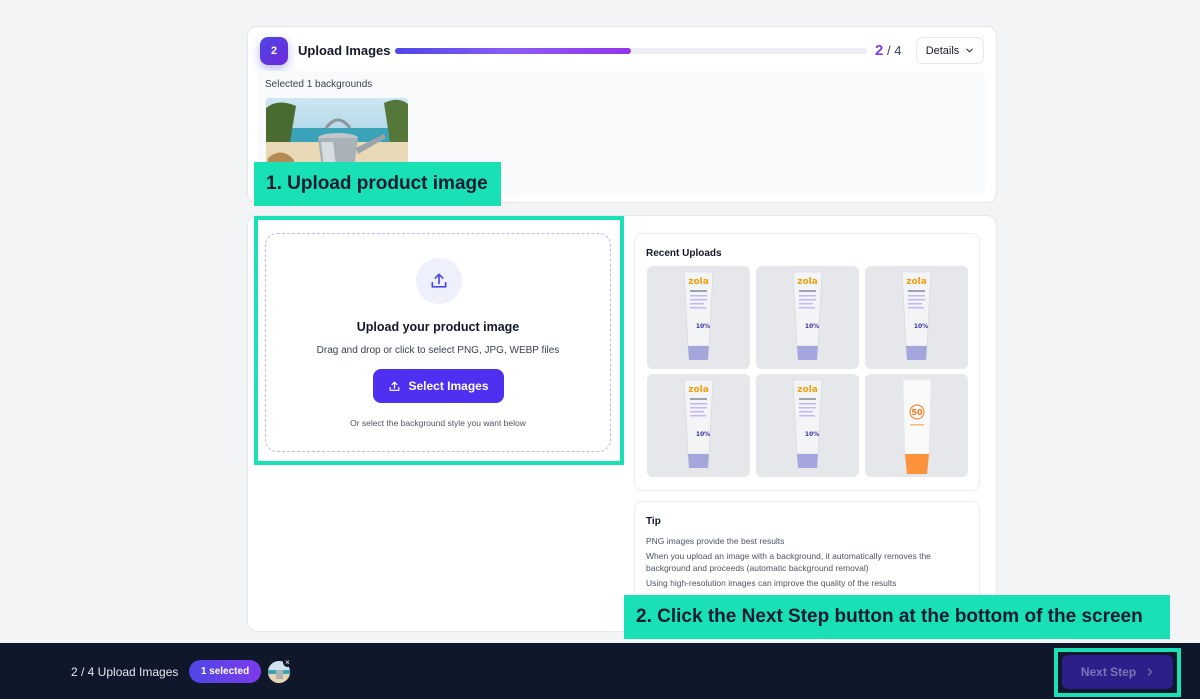 The height and width of the screenshot is (699, 1200). What do you see at coordinates (344, 50) in the screenshot?
I see `step-title: Upload Images` at bounding box center [344, 50].